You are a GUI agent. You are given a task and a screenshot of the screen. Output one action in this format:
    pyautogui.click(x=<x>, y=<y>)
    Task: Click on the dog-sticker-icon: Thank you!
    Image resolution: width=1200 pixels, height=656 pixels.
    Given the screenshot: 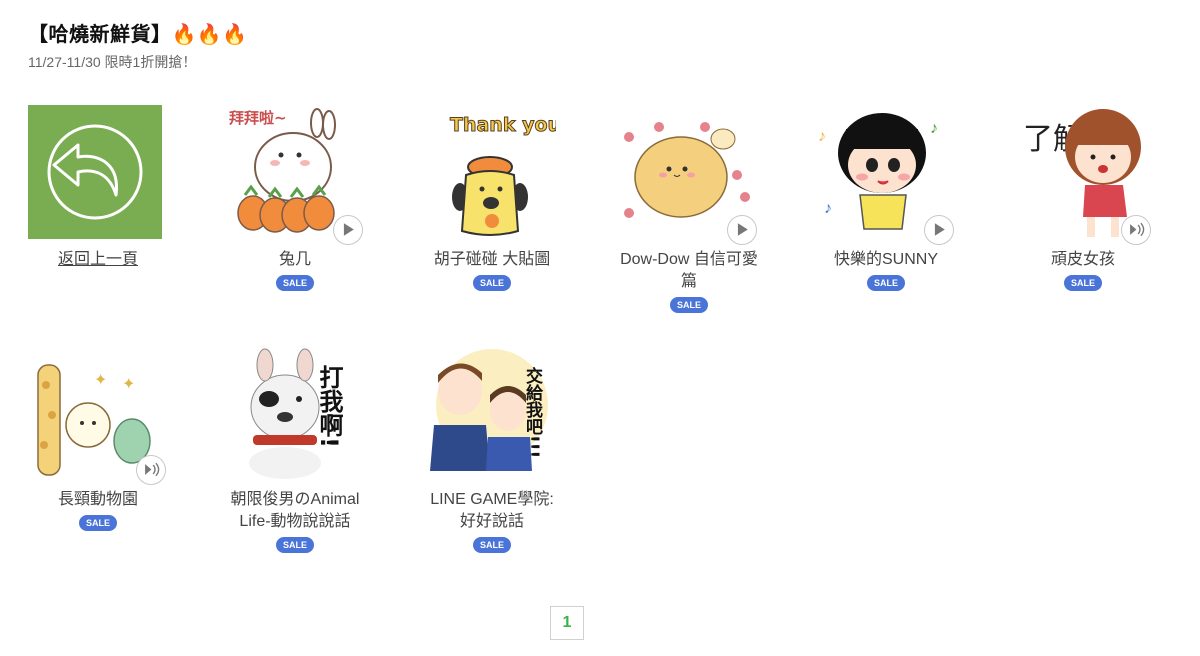 What is the action you would take?
    pyautogui.click(x=503, y=175)
    